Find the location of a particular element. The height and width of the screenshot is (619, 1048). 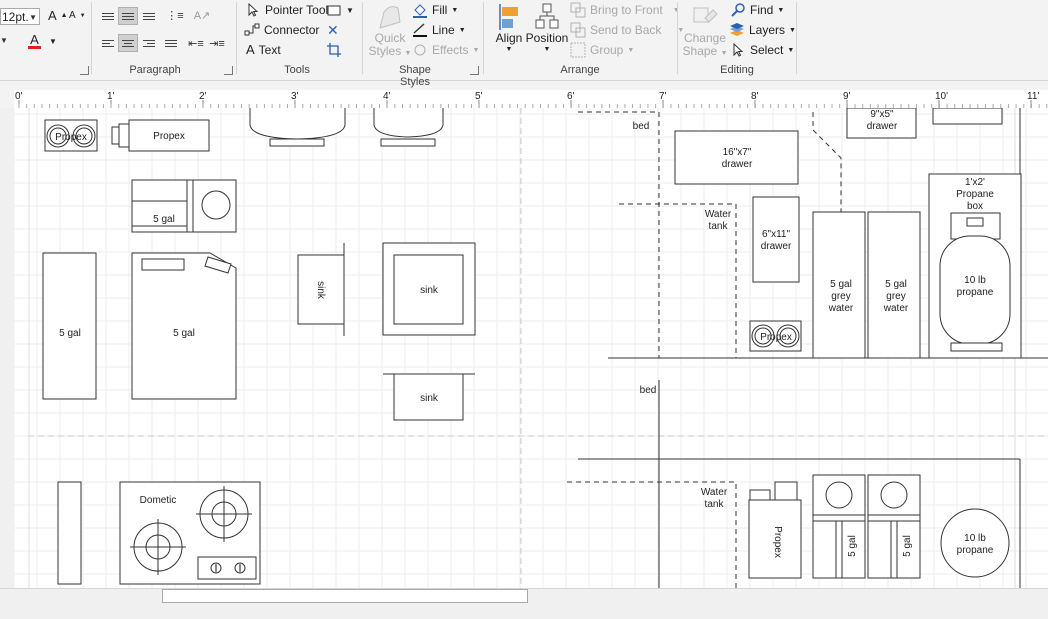

ruler-mark-3: 3' is located at coordinates (295, 96).